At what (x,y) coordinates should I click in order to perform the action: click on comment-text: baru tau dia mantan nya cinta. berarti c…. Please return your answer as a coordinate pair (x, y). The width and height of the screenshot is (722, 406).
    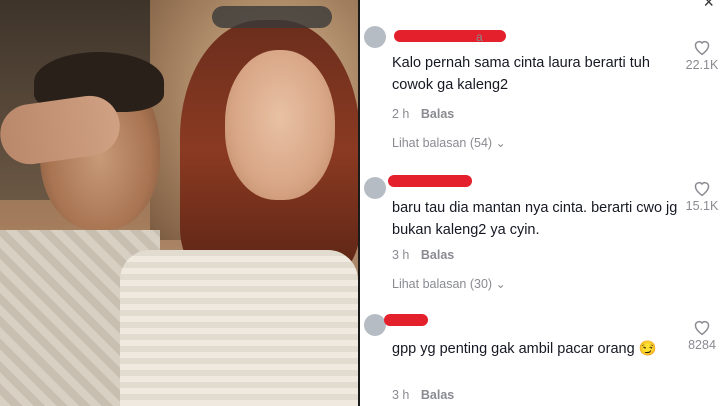
    Looking at the image, I should click on (535, 219).